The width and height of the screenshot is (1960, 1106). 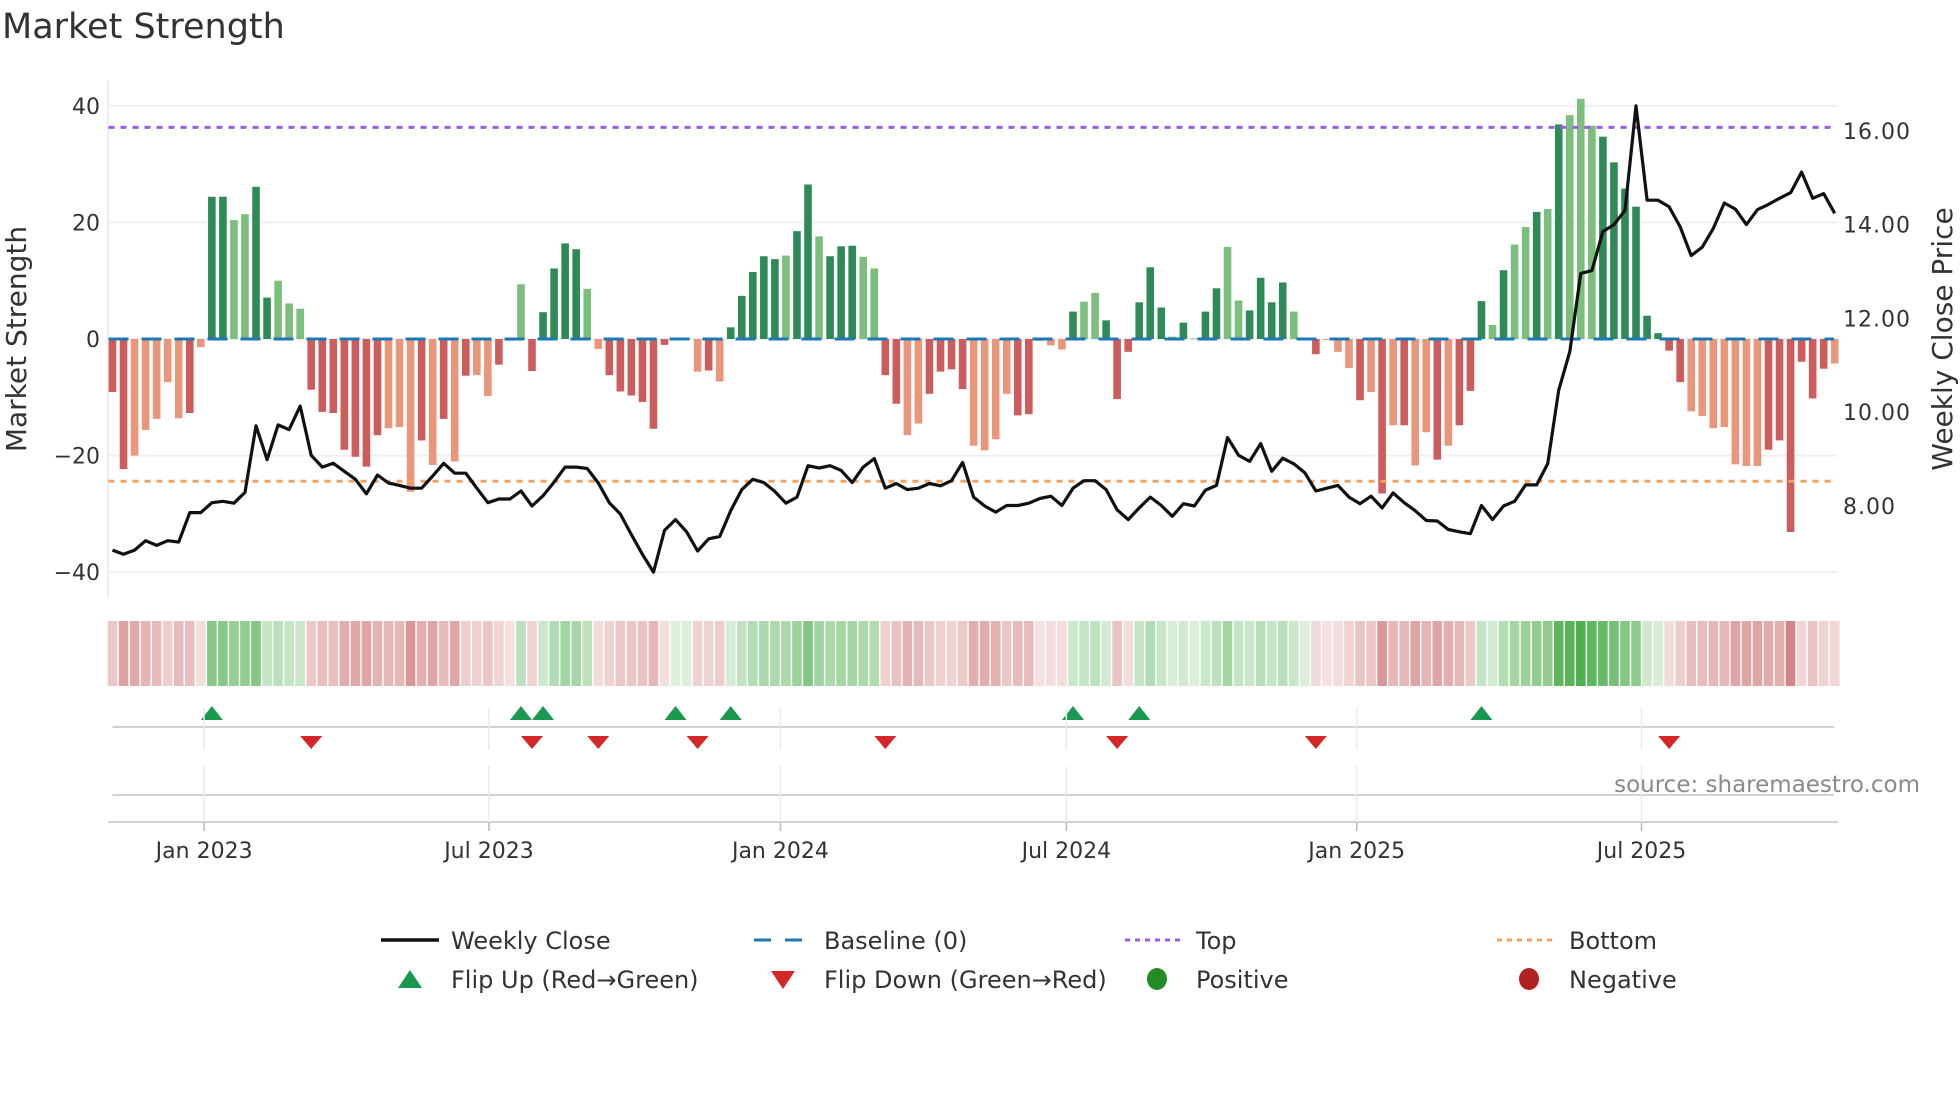 I want to click on y-tick-label: −20, so click(x=77, y=457).